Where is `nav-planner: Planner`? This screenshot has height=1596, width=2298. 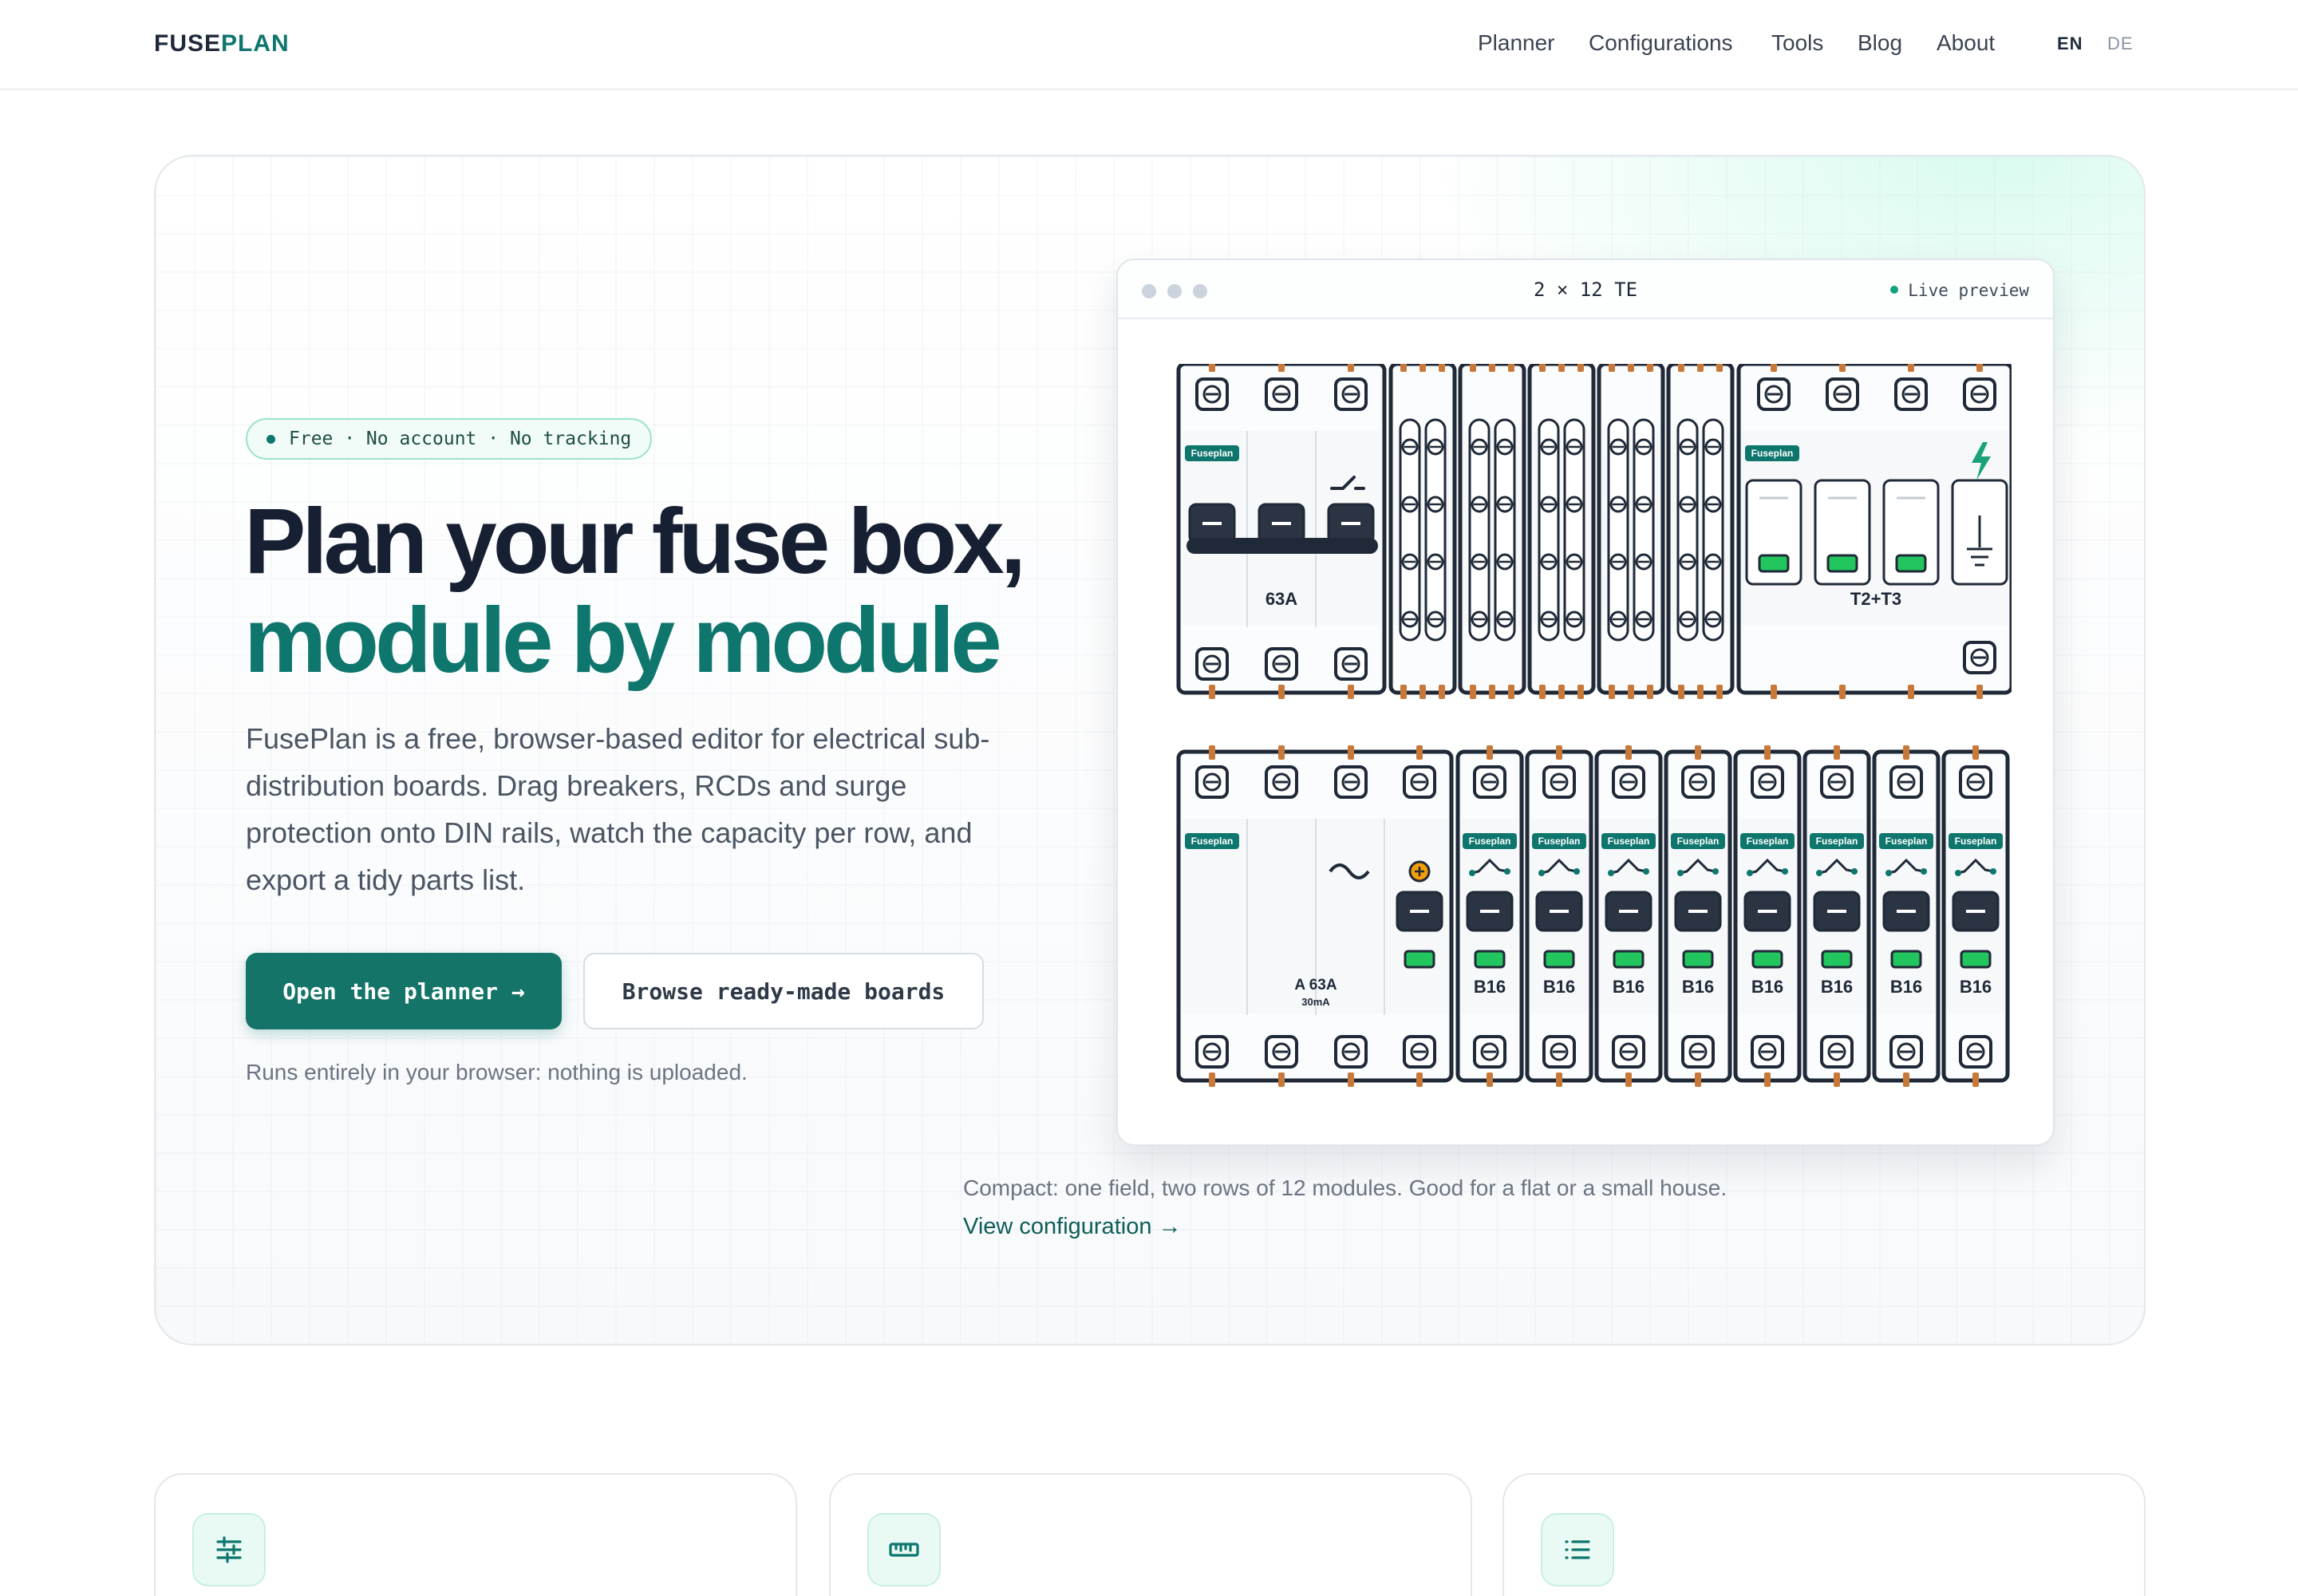
nav-planner: Planner is located at coordinates (1517, 43).